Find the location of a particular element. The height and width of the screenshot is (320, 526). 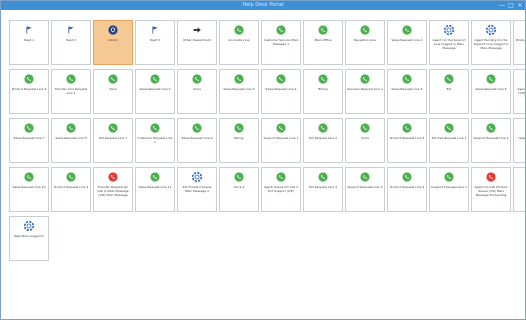

tile: Main Office is located at coordinates (323, 42).